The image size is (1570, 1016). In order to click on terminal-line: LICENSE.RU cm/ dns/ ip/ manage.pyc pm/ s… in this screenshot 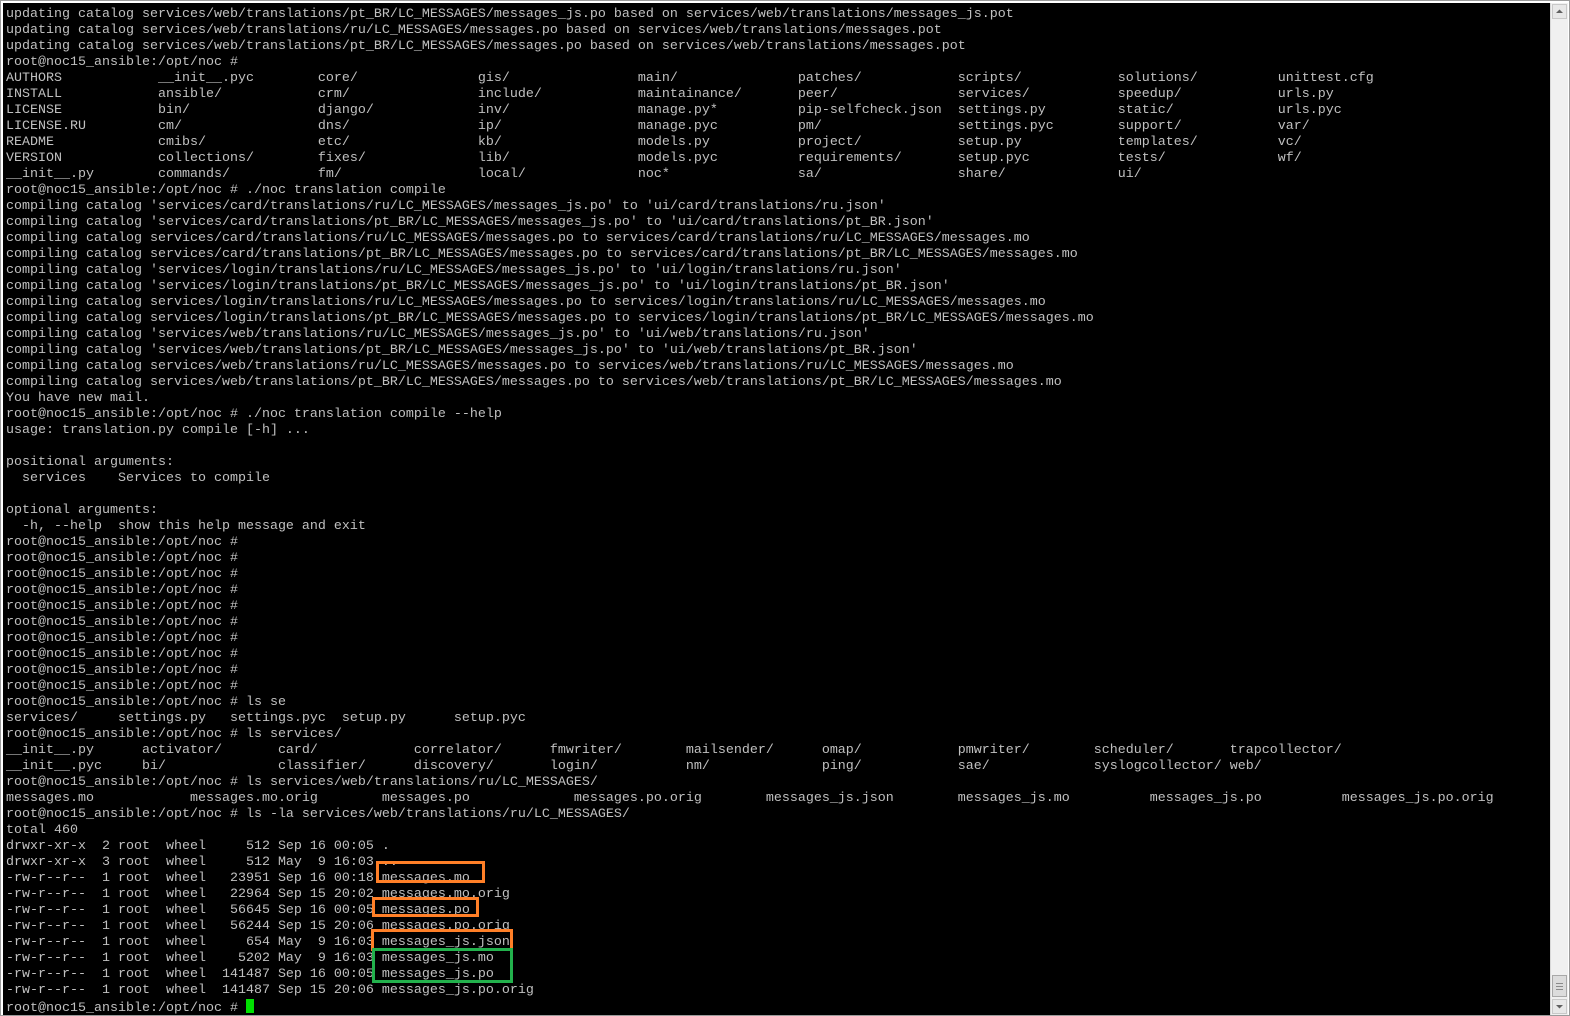, I will do `click(658, 126)`.